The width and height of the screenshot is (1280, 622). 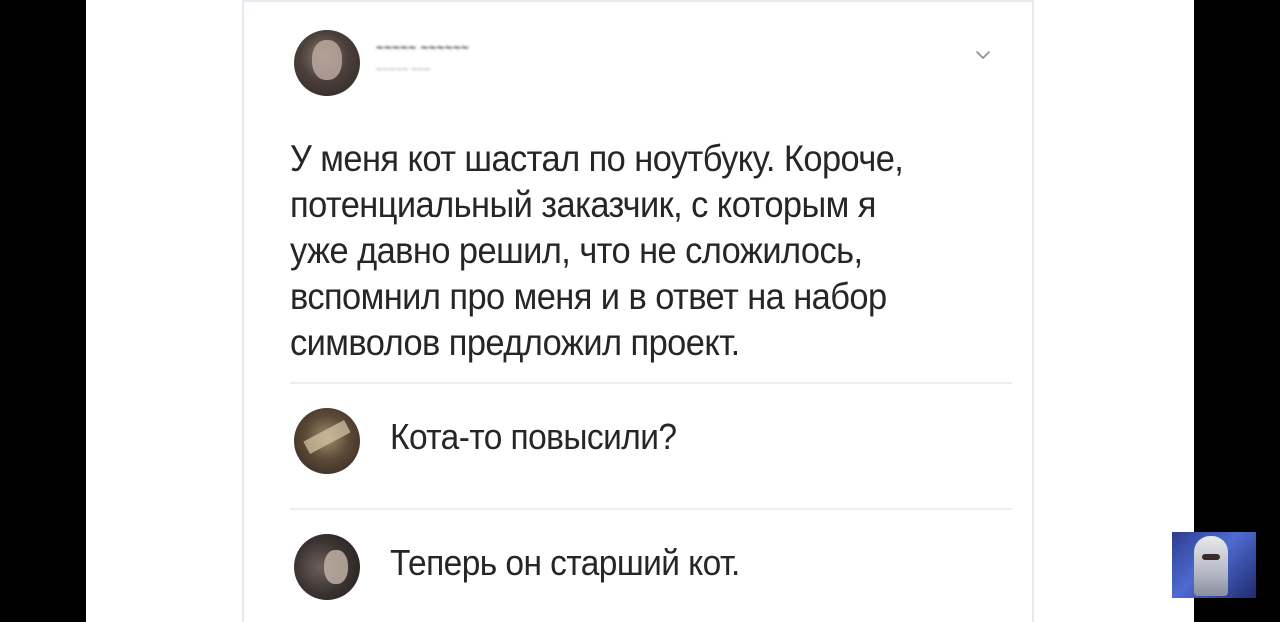 What do you see at coordinates (644, 65) in the screenshot?
I see `post-header: ~~~~~ ~~~~~~ ~~~~~ ~~~` at bounding box center [644, 65].